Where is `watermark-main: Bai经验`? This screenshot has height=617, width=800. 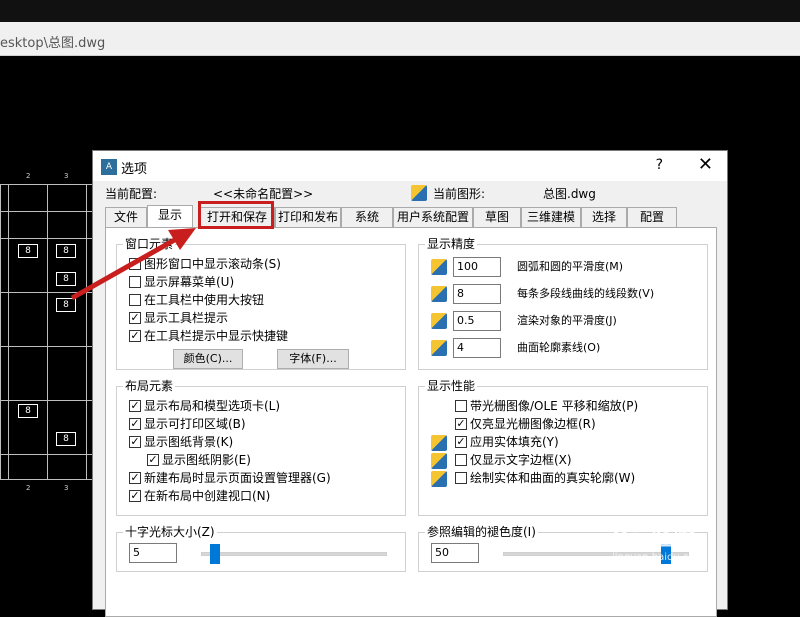
watermark-main: Bai经验 is located at coordinates (654, 538).